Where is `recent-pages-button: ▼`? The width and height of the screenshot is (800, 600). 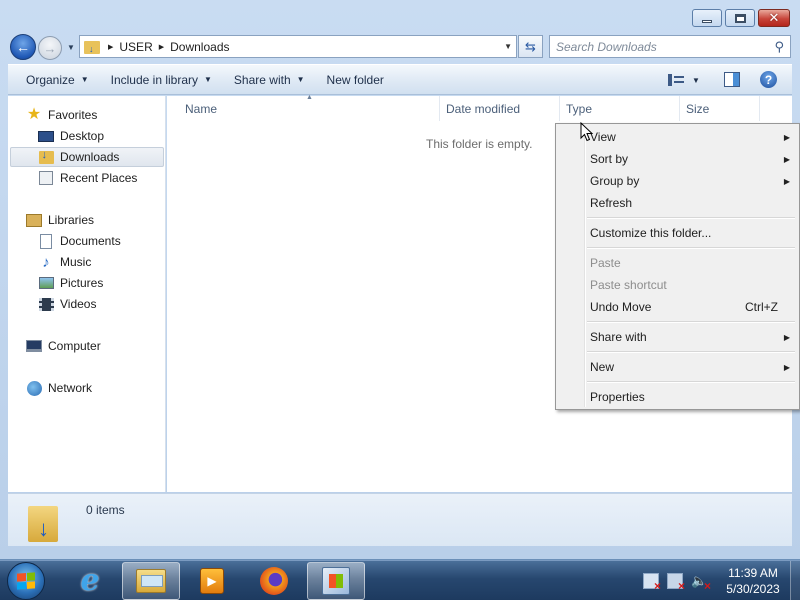 recent-pages-button: ▼ is located at coordinates (71, 47).